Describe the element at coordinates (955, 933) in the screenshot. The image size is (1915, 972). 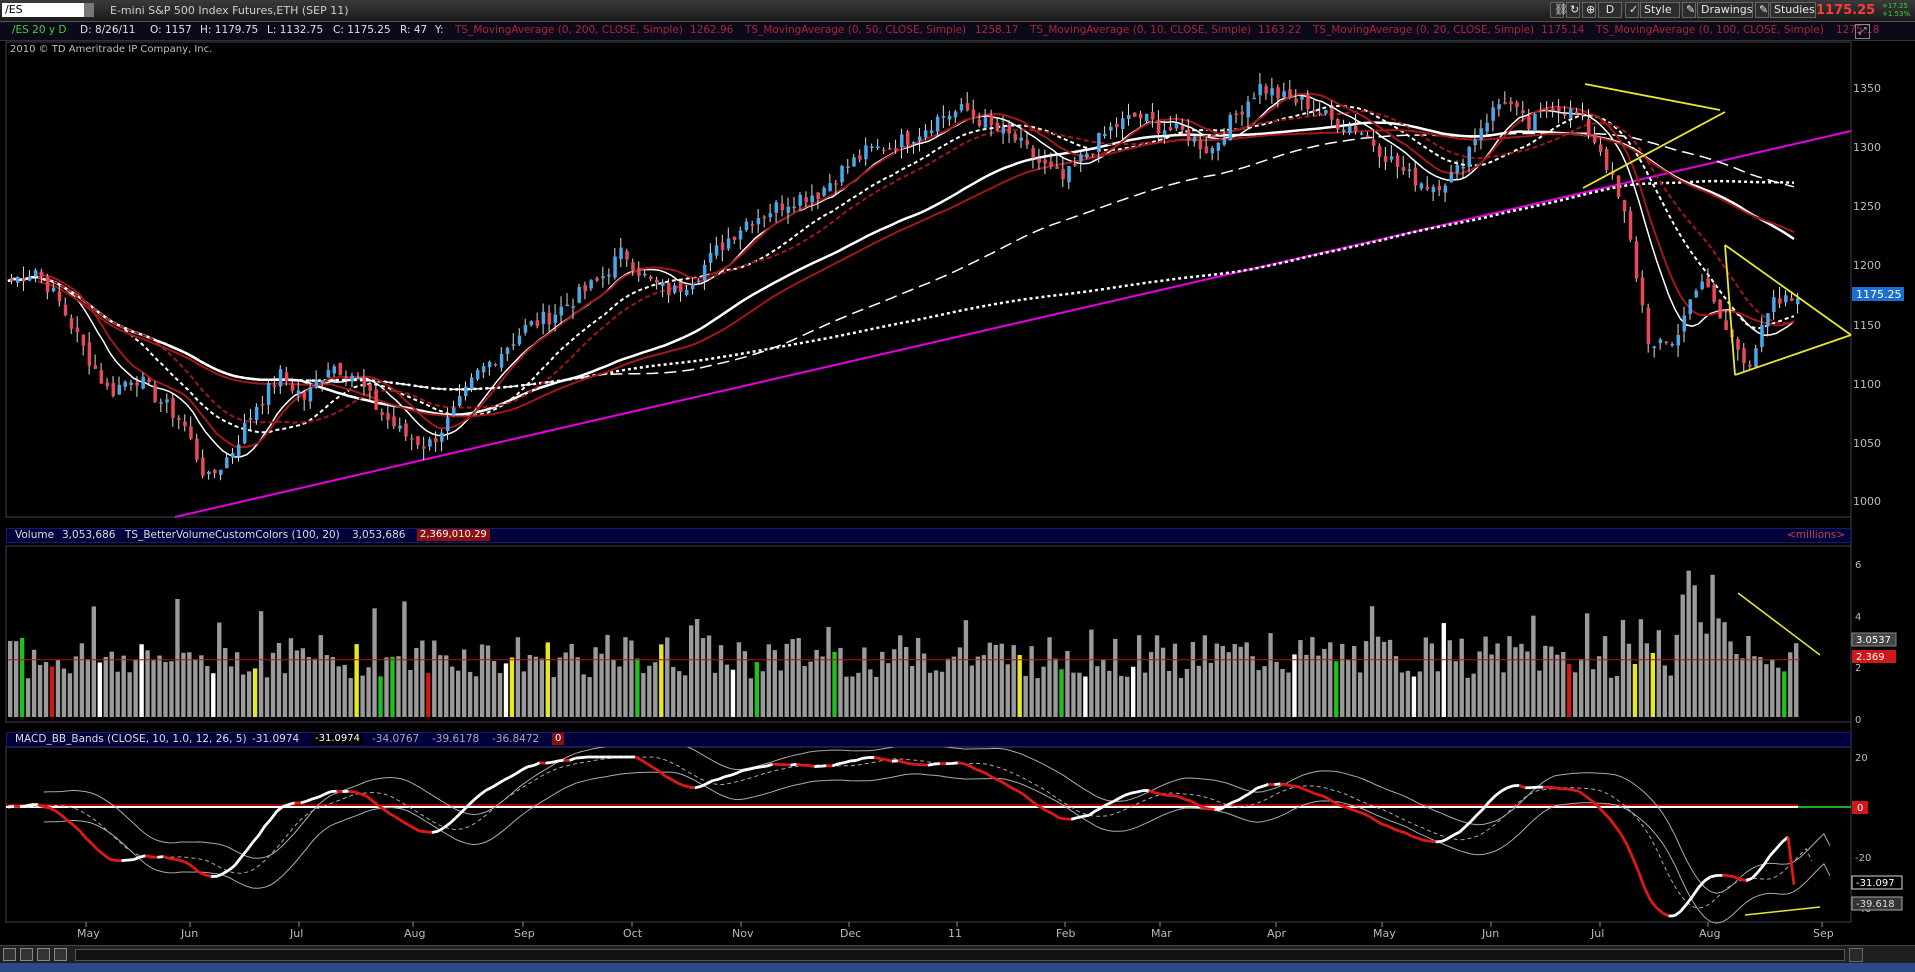
I see `time-label: 11` at that location.